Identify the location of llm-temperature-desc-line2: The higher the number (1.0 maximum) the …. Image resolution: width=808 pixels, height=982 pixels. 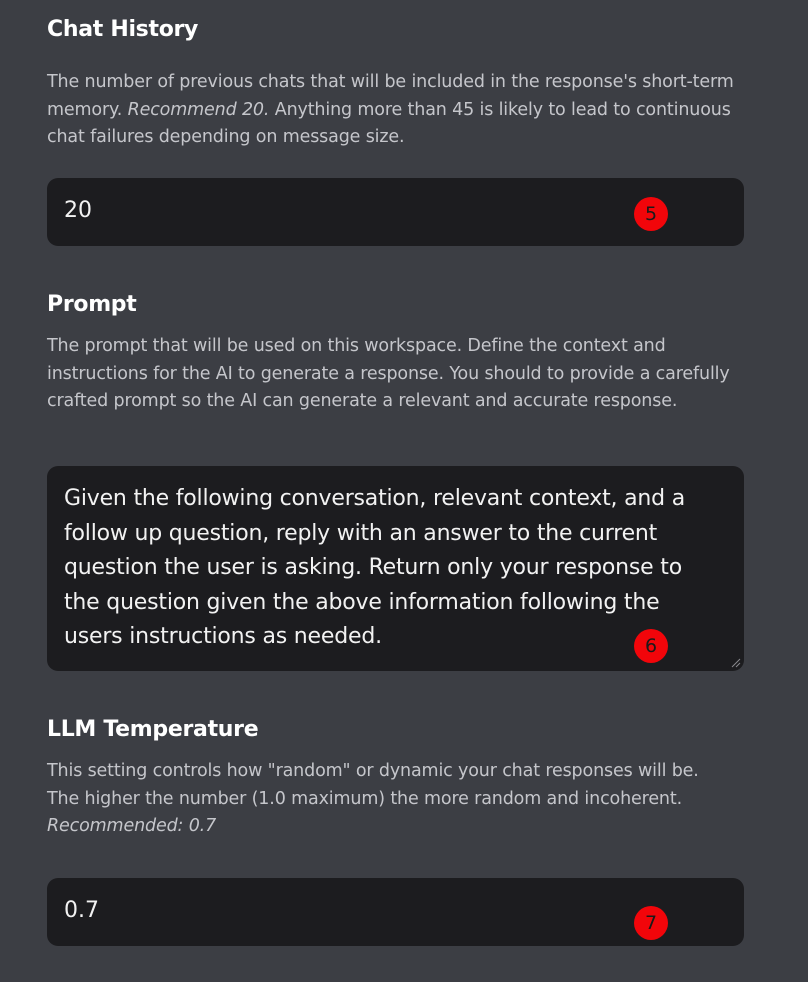
(364, 798).